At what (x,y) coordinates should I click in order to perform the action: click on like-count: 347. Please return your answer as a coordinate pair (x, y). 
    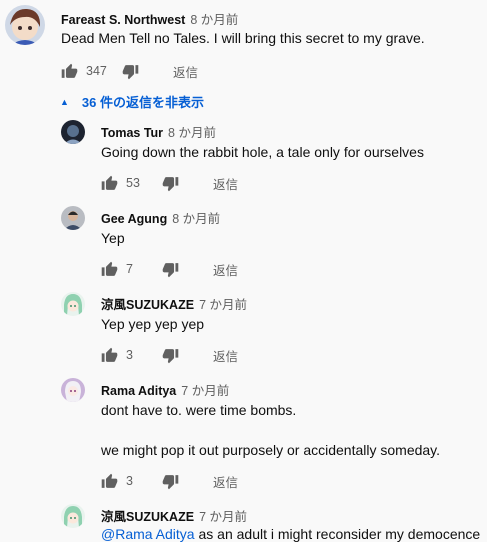
    Looking at the image, I should click on (96, 71).